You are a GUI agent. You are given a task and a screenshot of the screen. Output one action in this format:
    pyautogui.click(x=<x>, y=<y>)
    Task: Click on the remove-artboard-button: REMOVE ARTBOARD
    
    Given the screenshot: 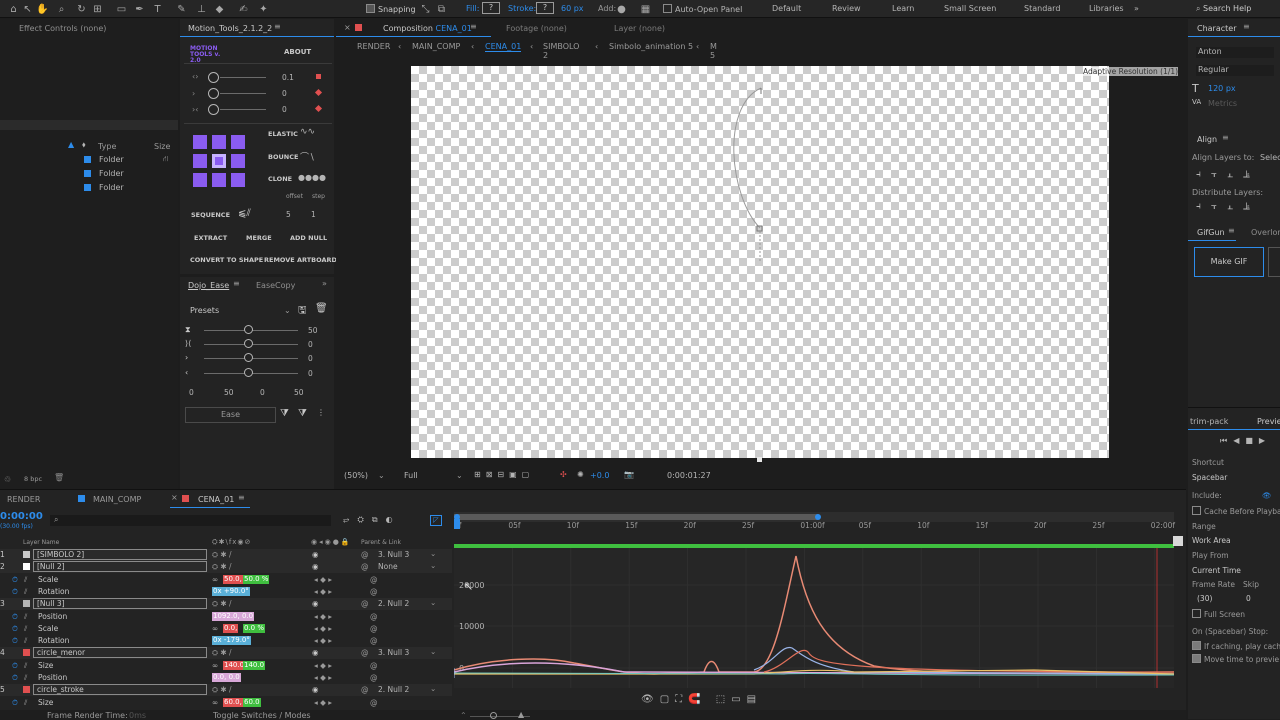 What is the action you would take?
    pyautogui.click(x=300, y=260)
    